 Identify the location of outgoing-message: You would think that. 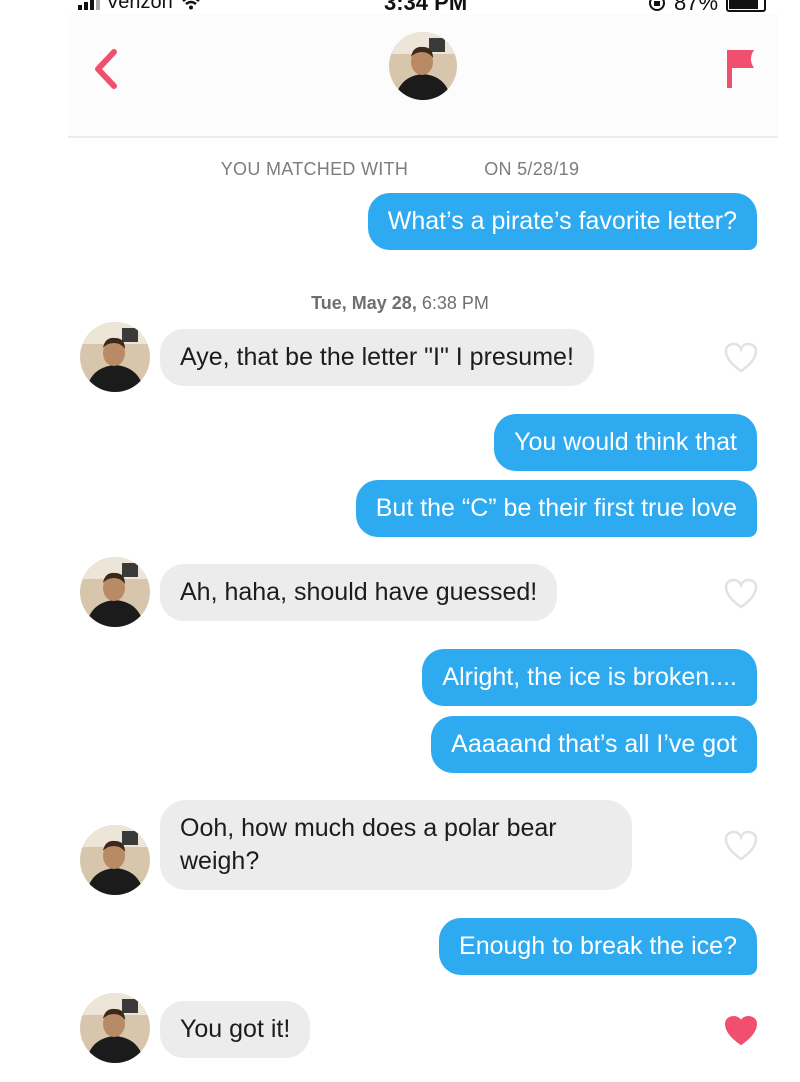
(625, 442).